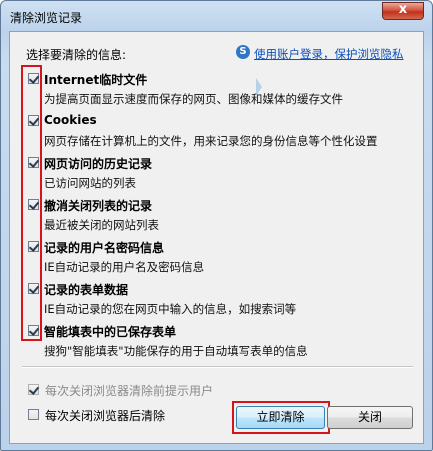  Describe the element at coordinates (217, 367) in the screenshot. I see `divider` at that location.